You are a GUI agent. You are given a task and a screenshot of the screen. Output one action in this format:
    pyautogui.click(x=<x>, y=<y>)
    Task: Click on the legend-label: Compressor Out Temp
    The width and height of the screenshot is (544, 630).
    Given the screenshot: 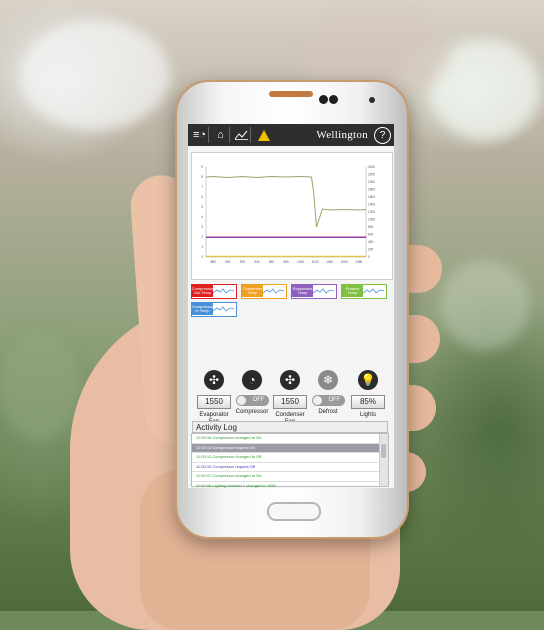 What is the action you would take?
    pyautogui.click(x=202, y=291)
    